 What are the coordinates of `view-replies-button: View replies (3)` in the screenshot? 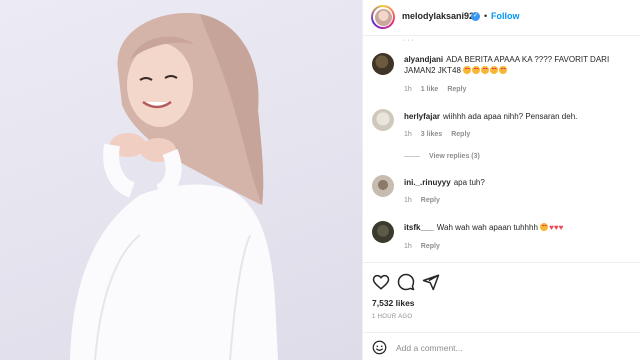 It's located at (442, 156).